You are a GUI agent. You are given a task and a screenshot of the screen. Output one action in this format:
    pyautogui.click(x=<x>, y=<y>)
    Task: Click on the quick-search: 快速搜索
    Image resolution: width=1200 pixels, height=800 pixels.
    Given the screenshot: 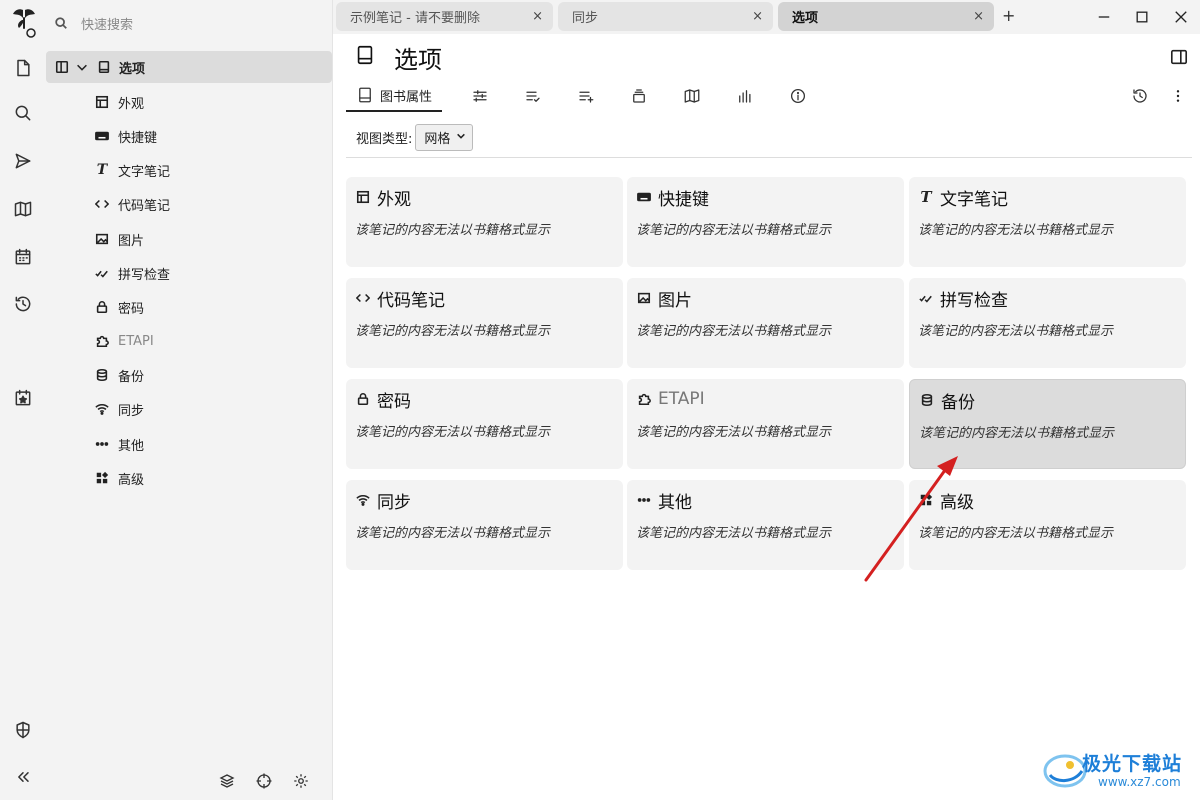 What is the action you would take?
    pyautogui.click(x=189, y=23)
    